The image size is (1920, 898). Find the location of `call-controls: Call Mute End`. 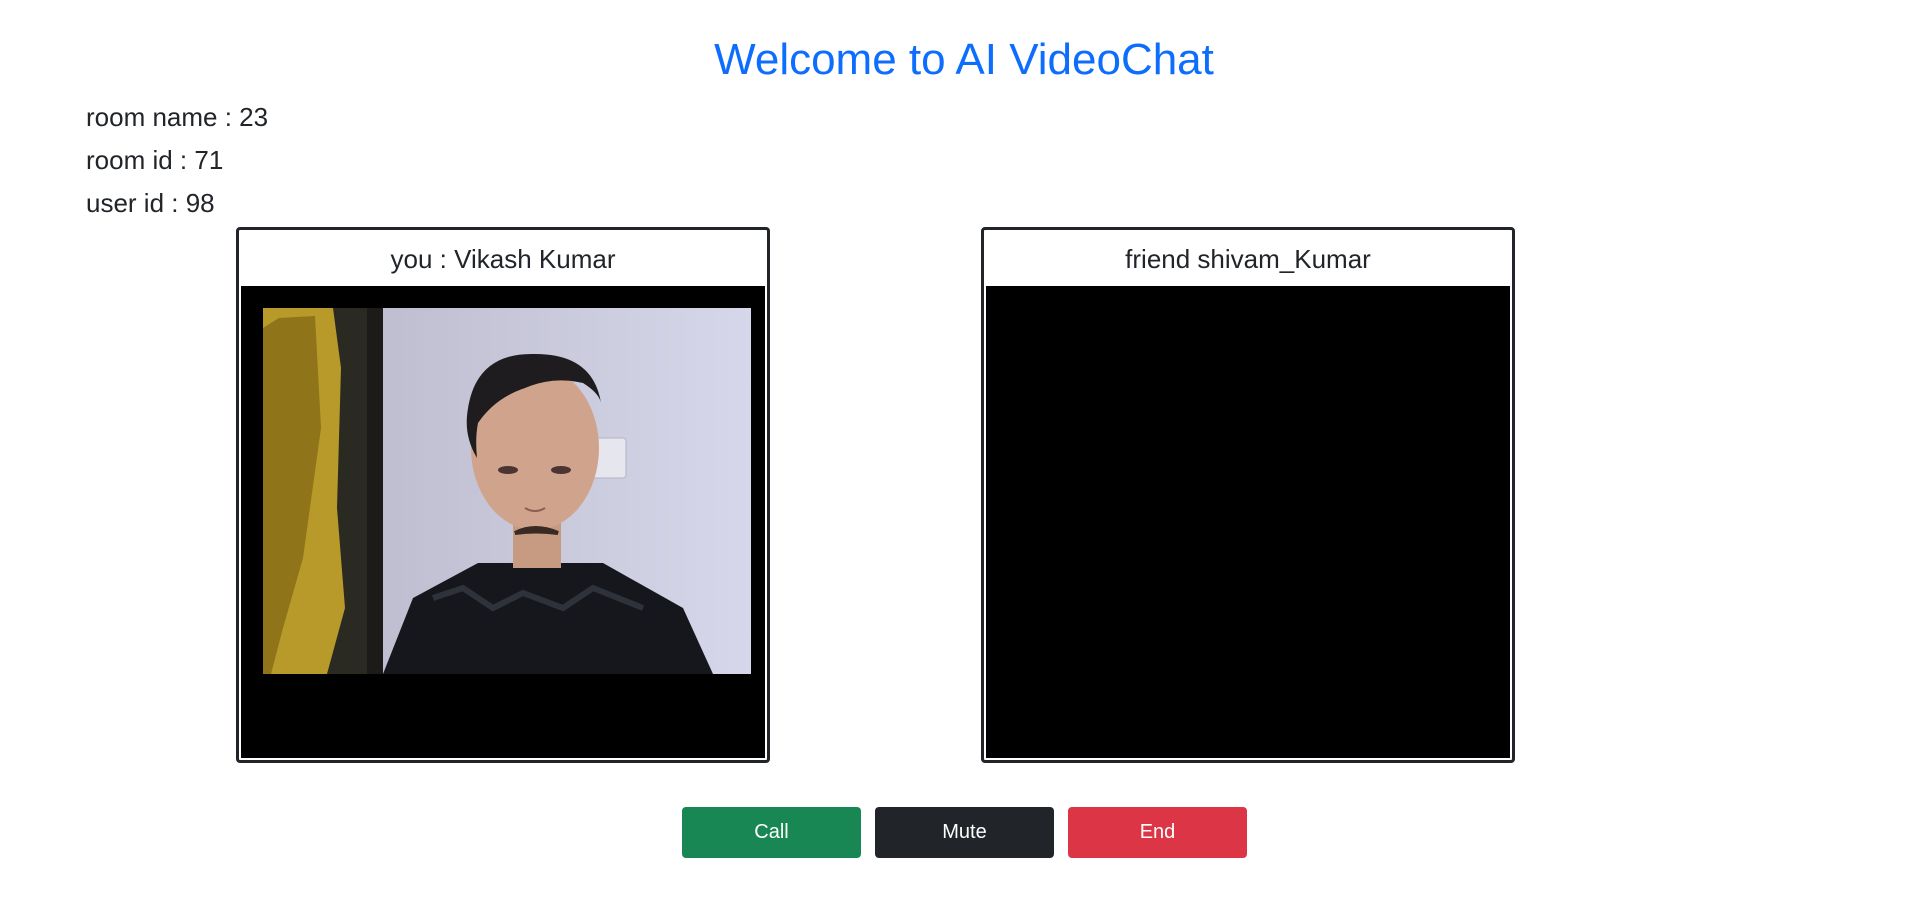

call-controls: Call Mute End is located at coordinates (964, 832).